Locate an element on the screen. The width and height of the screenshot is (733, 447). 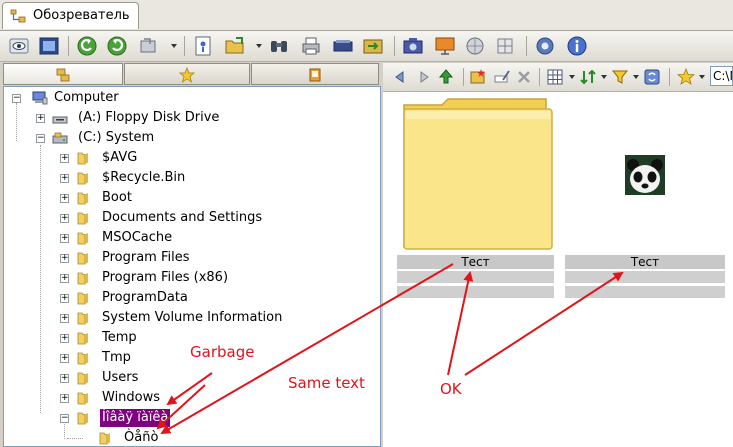
favorites-tab is located at coordinates (187, 74).